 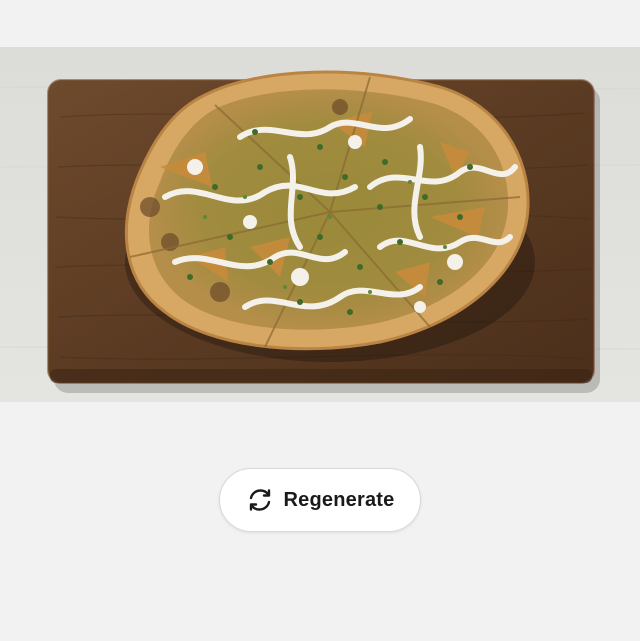 I want to click on regenerate-label: Regenerate, so click(x=339, y=499).